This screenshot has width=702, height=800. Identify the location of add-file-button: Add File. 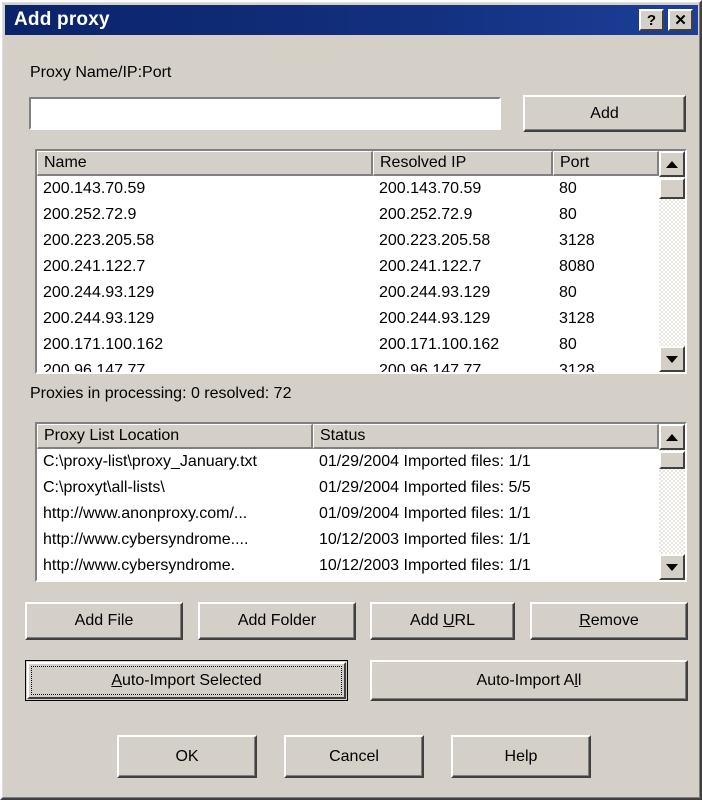
(104, 621).